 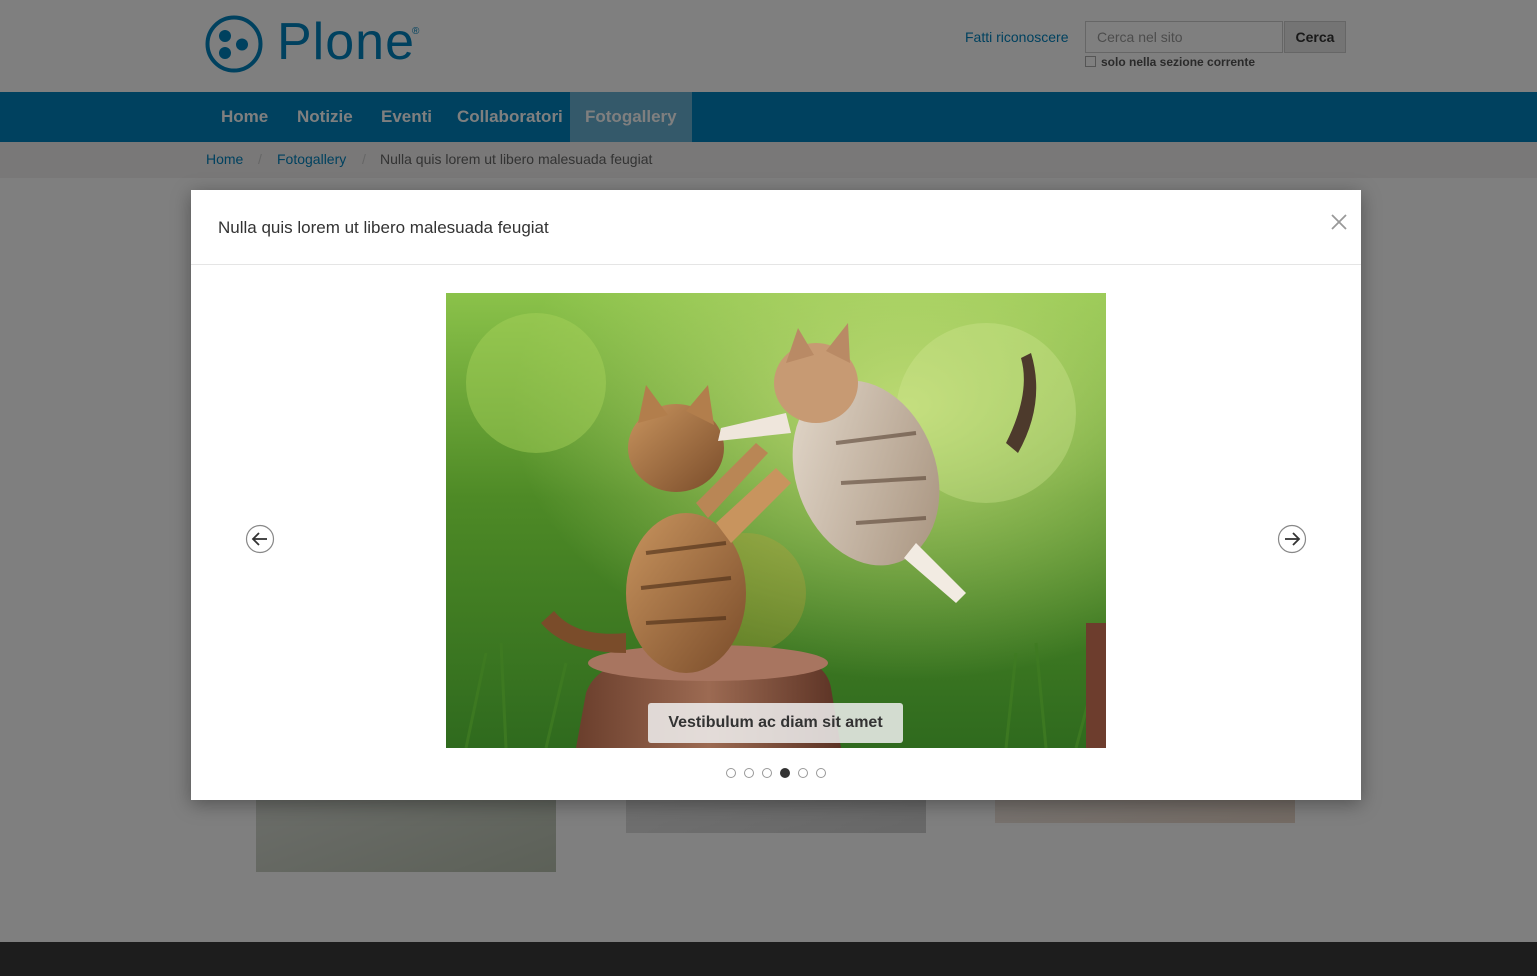 I want to click on arrow-right-icon, so click(x=1292, y=539).